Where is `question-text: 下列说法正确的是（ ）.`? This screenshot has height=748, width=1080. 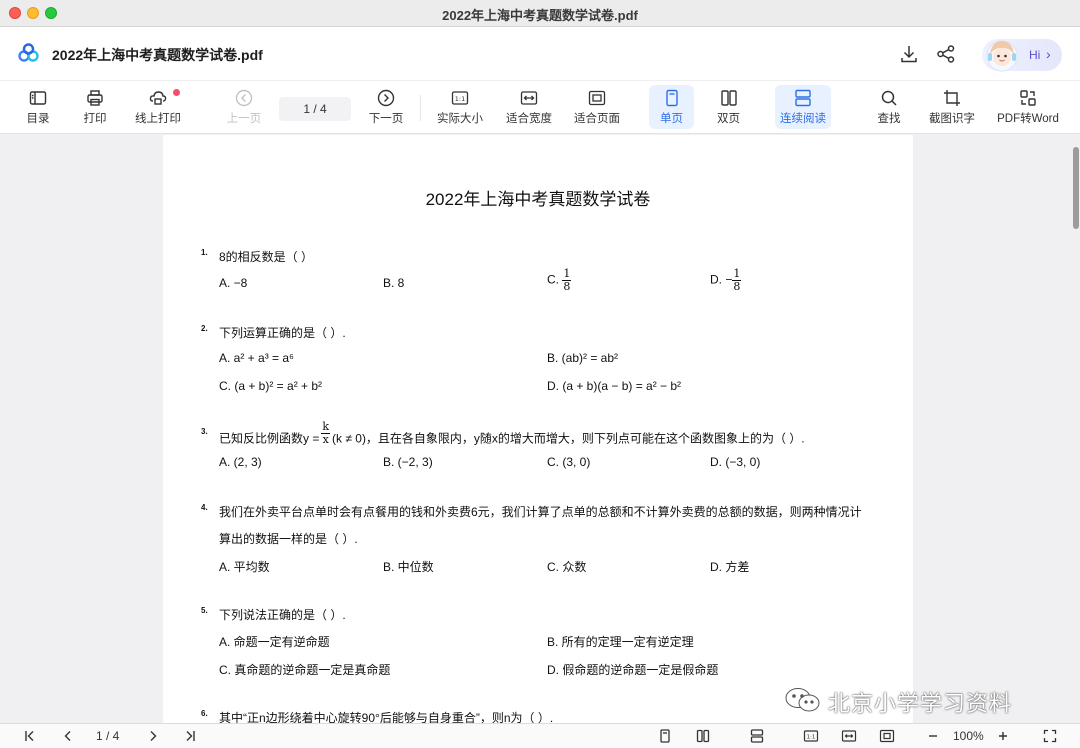 question-text: 下列说法正确的是（ ）. is located at coordinates (282, 615).